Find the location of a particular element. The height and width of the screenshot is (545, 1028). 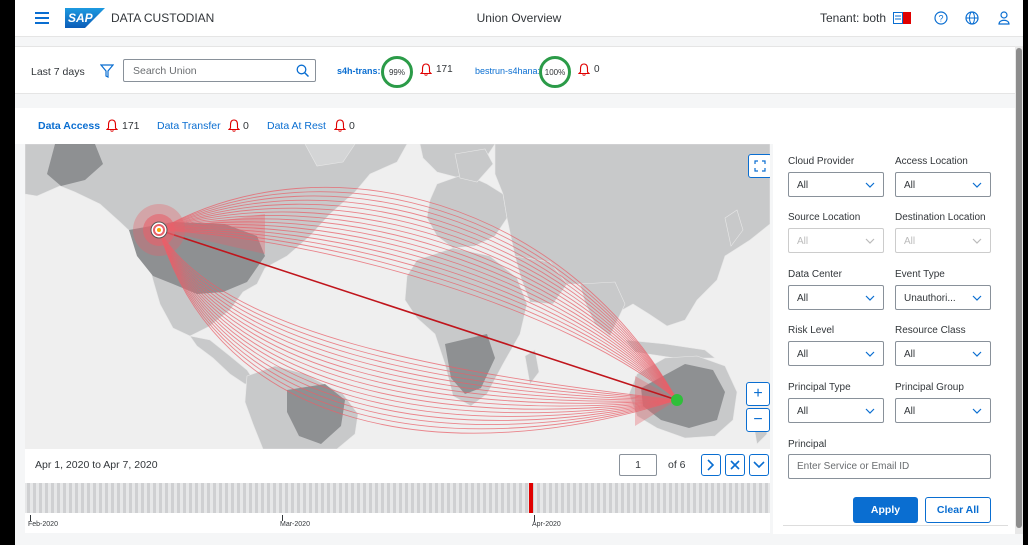

timeline-label-feb: Feb-2020 is located at coordinates (43, 524).